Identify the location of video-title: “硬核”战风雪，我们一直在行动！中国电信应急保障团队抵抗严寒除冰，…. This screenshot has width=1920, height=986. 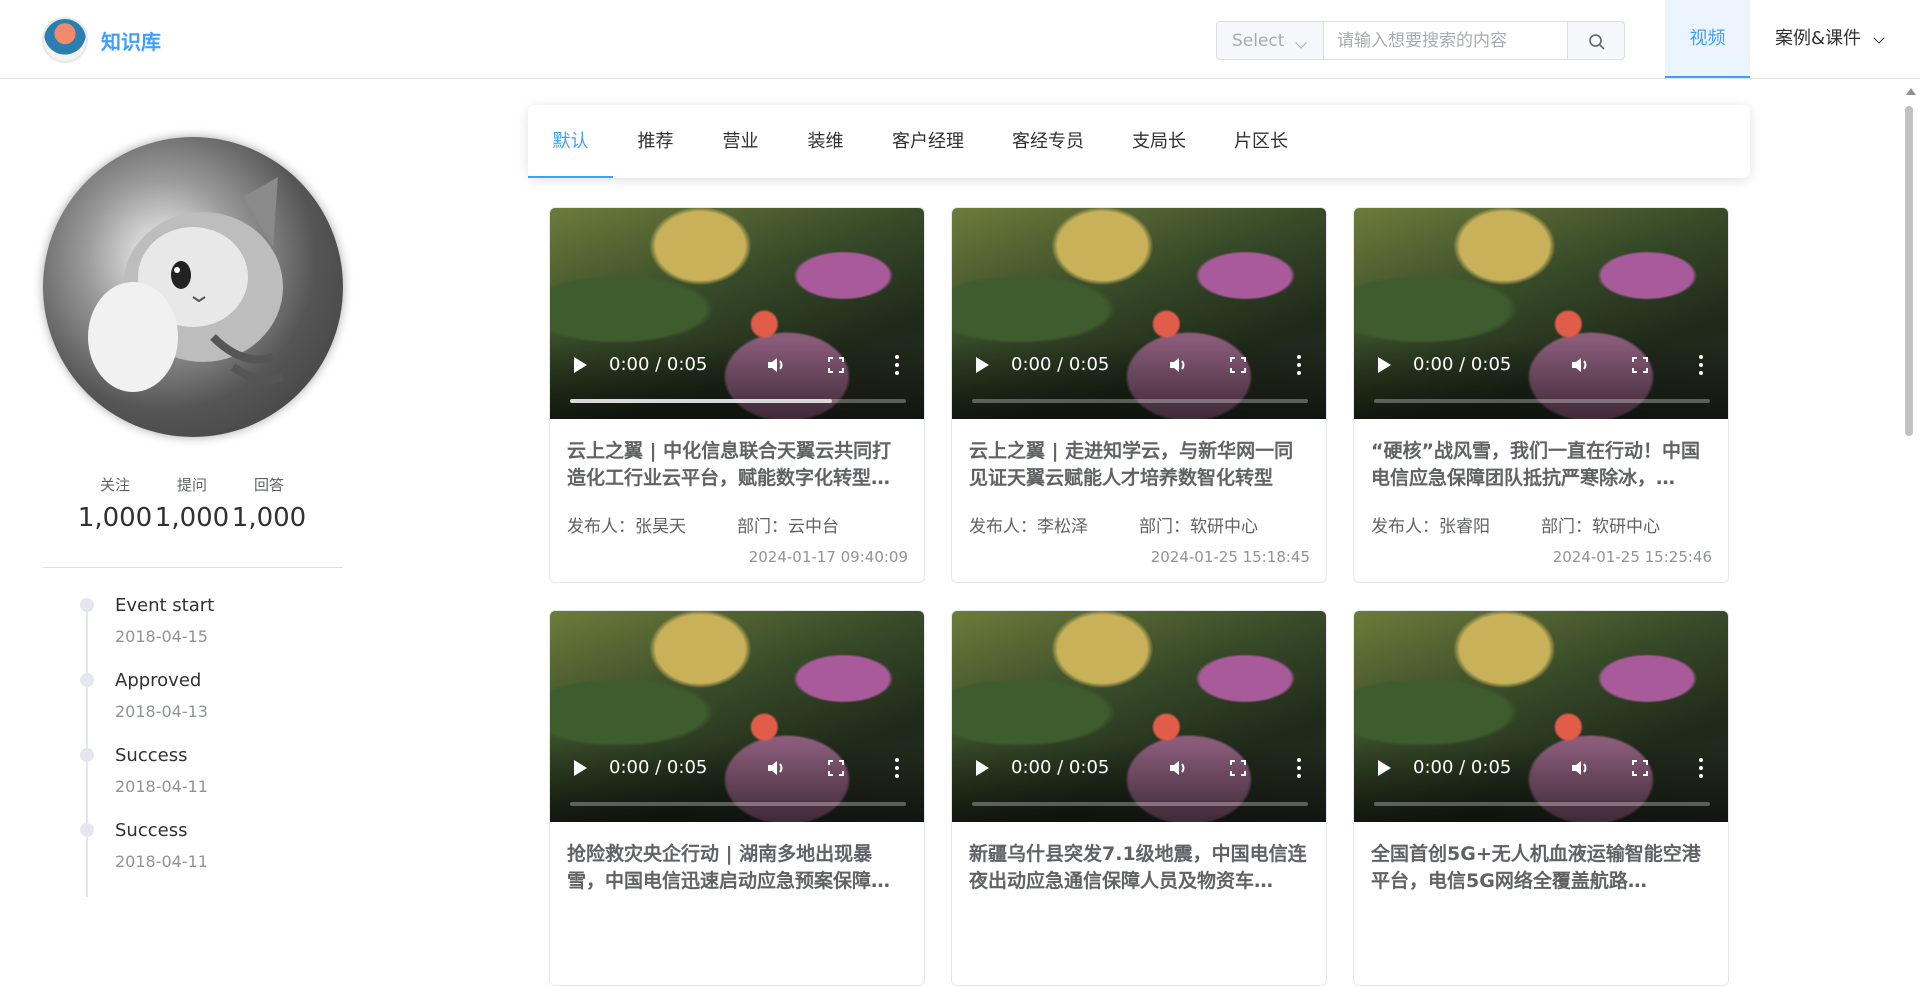
(1542, 465).